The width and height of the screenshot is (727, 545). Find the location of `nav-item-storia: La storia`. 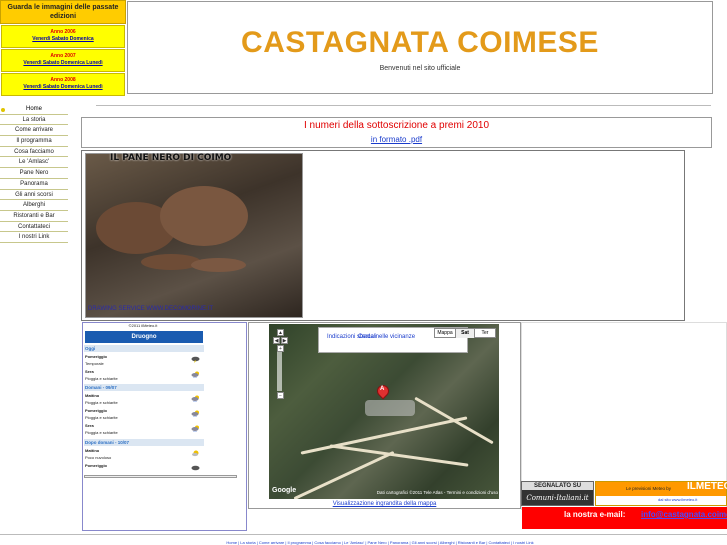

nav-item-storia: La storia is located at coordinates (34, 120).